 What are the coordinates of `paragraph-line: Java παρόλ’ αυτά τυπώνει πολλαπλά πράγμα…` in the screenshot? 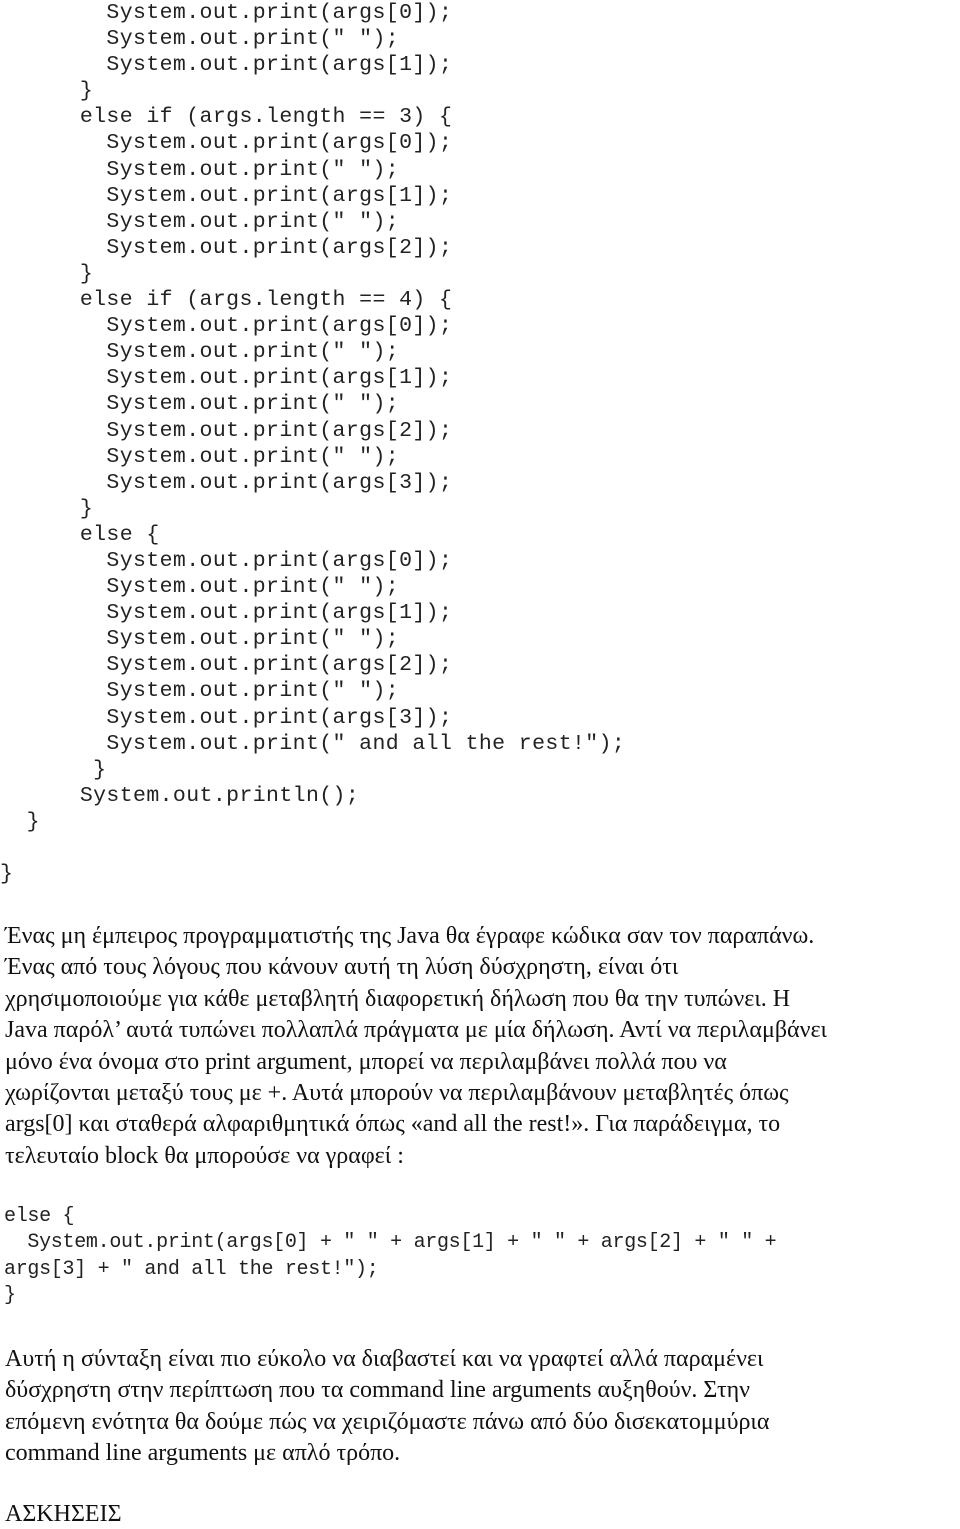 It's located at (416, 1030).